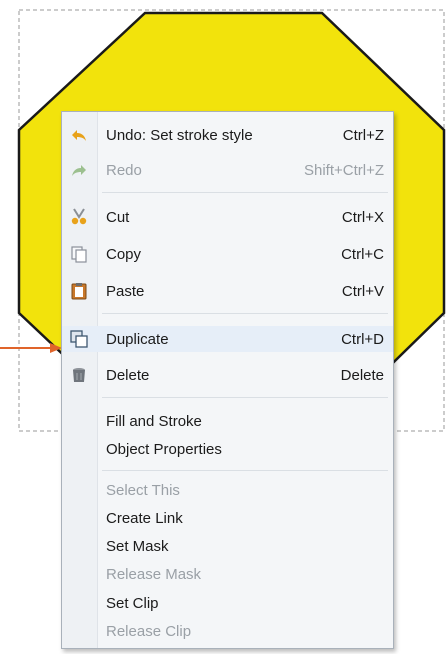 The width and height of the screenshot is (446, 654). I want to click on menu-item-redo-shortcut: Shift+Ctrl+Z, so click(343, 170).